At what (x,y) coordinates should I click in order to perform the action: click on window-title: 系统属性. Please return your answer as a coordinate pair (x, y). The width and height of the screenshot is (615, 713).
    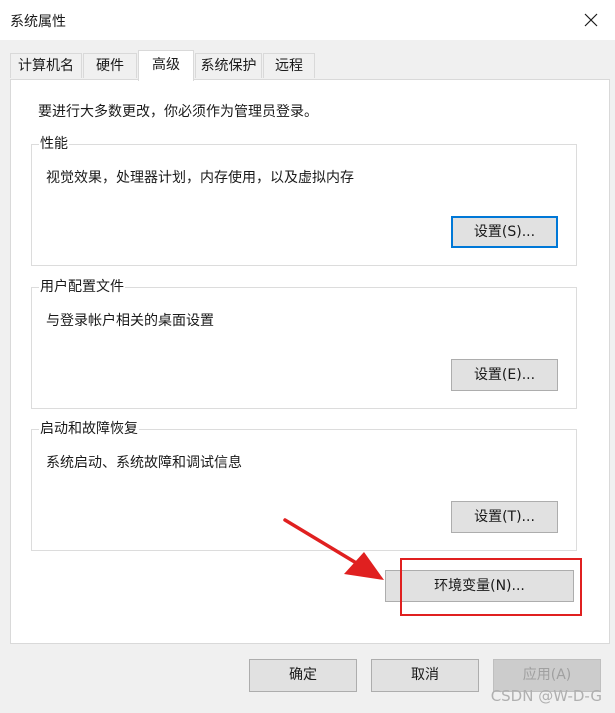
    Looking at the image, I should click on (38, 22).